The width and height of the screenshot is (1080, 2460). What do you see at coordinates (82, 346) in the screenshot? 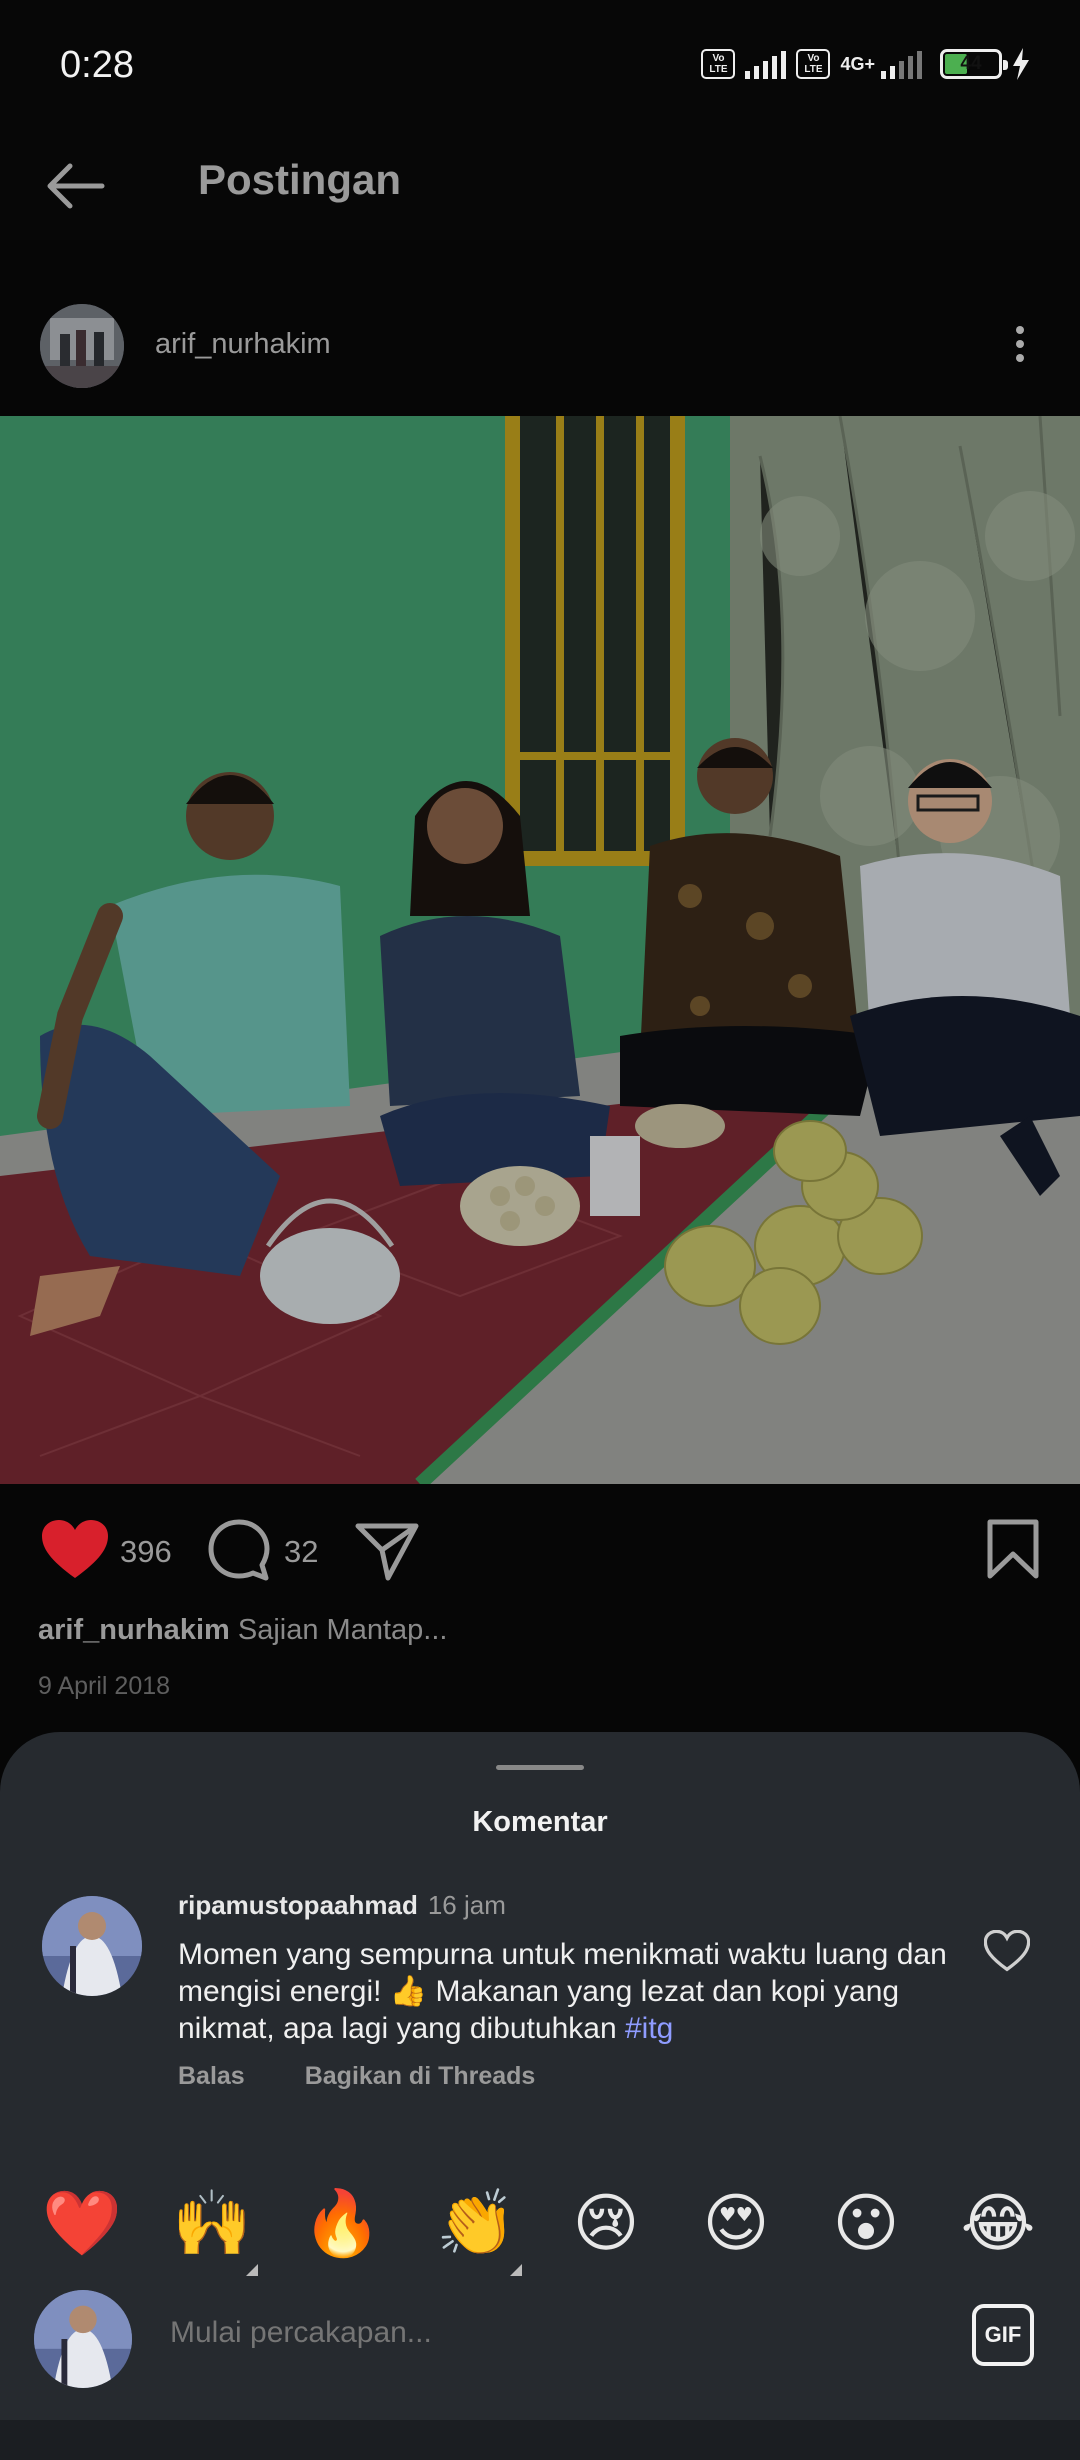
I see `author-avatar` at bounding box center [82, 346].